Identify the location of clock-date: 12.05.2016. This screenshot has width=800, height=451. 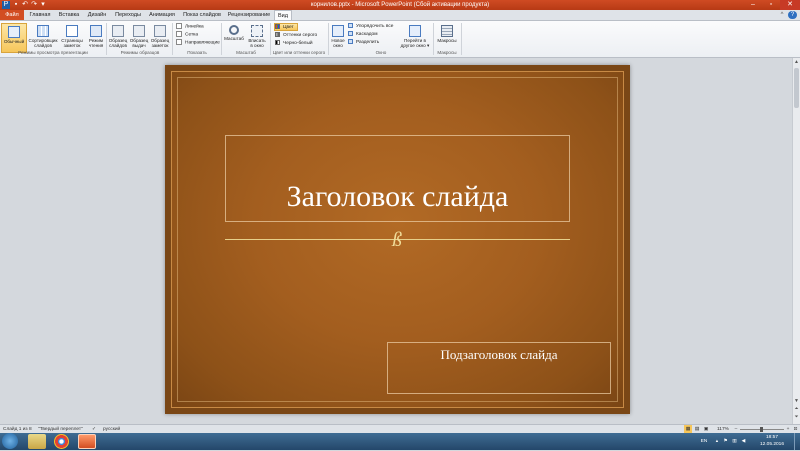
(771, 444).